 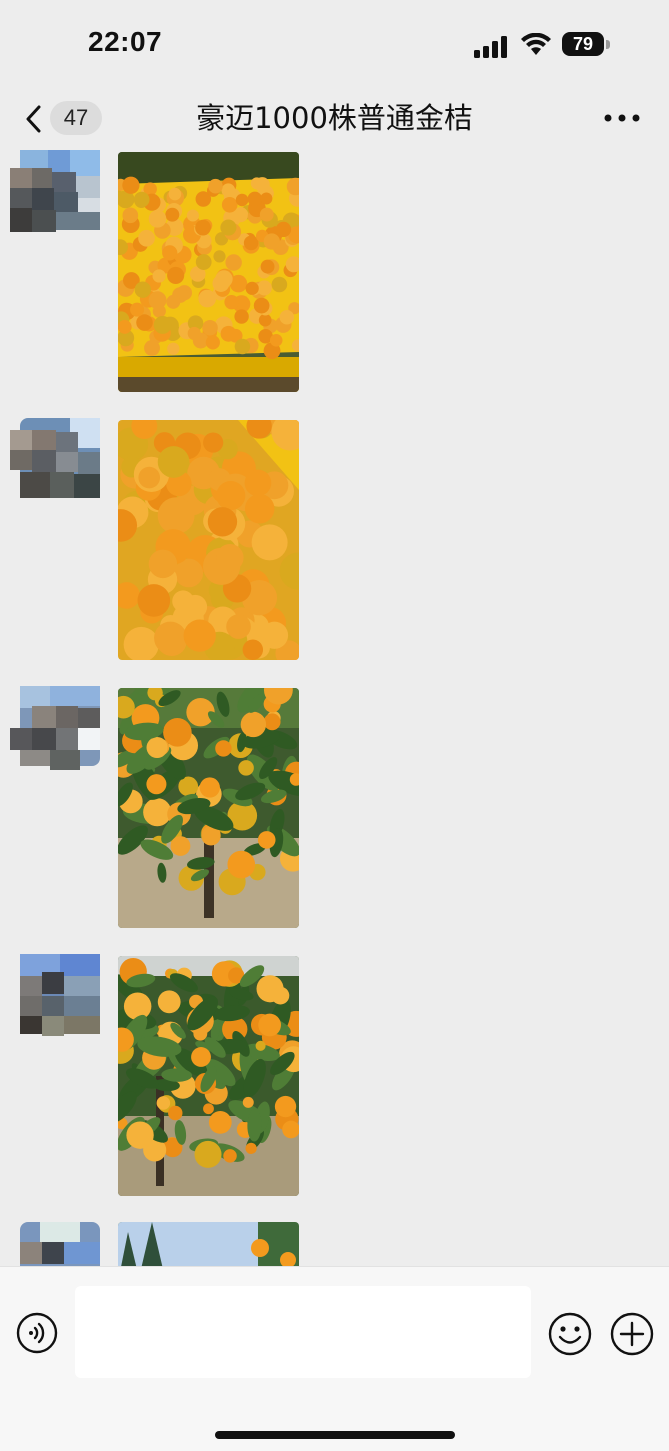 What do you see at coordinates (76, 118) in the screenshot?
I see `unread-count-badge: 47` at bounding box center [76, 118].